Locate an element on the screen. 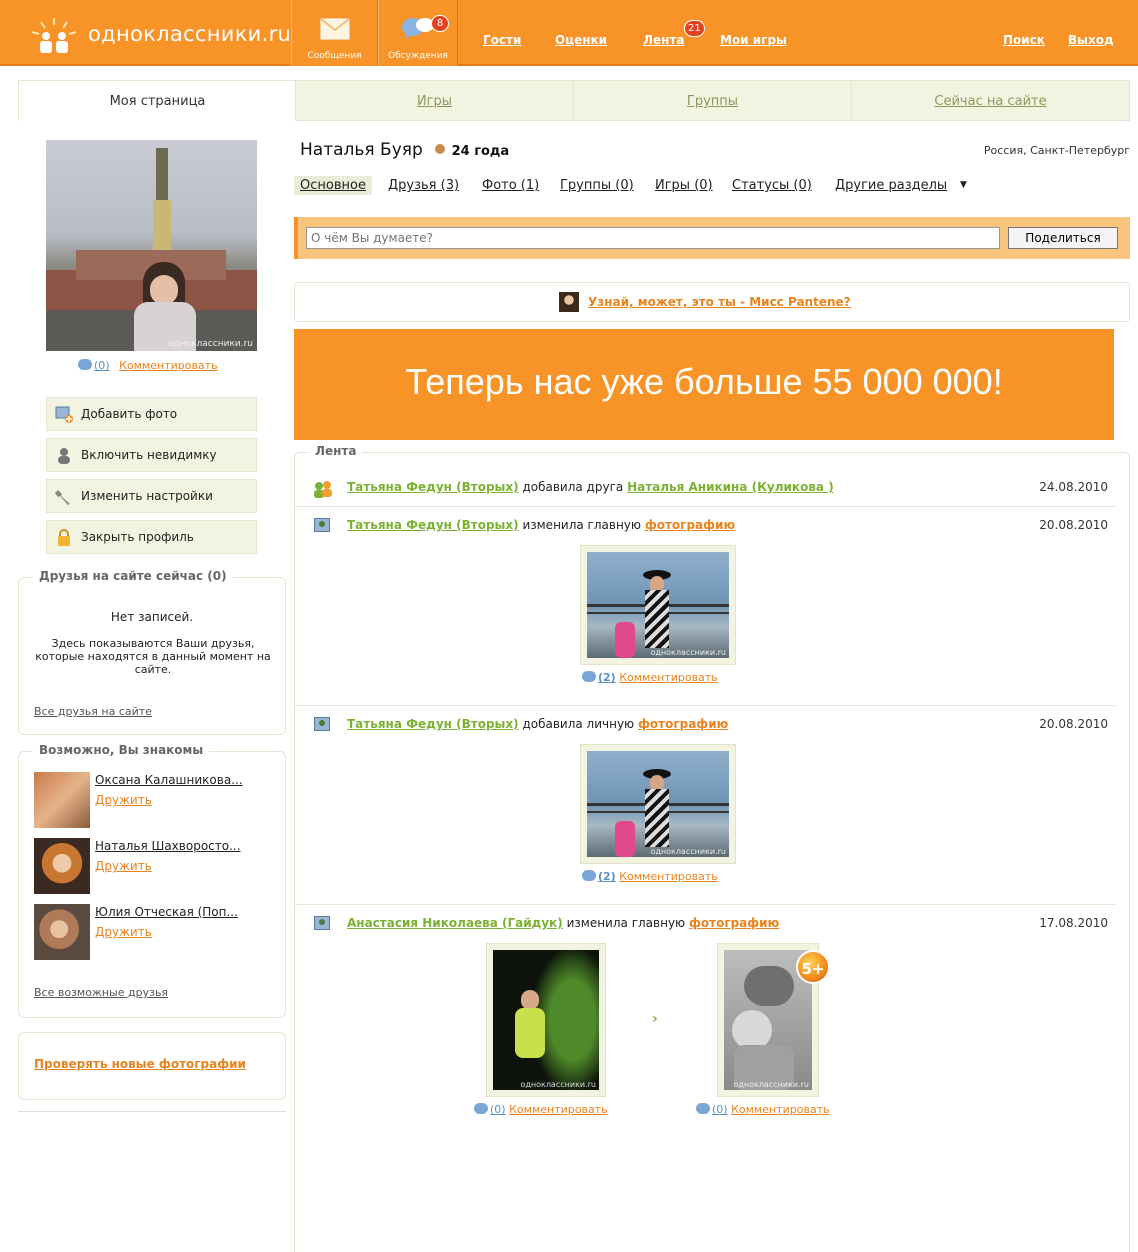 The width and height of the screenshot is (1138, 1252). invisible-mode-label: Включить невидимку is located at coordinates (149, 455).